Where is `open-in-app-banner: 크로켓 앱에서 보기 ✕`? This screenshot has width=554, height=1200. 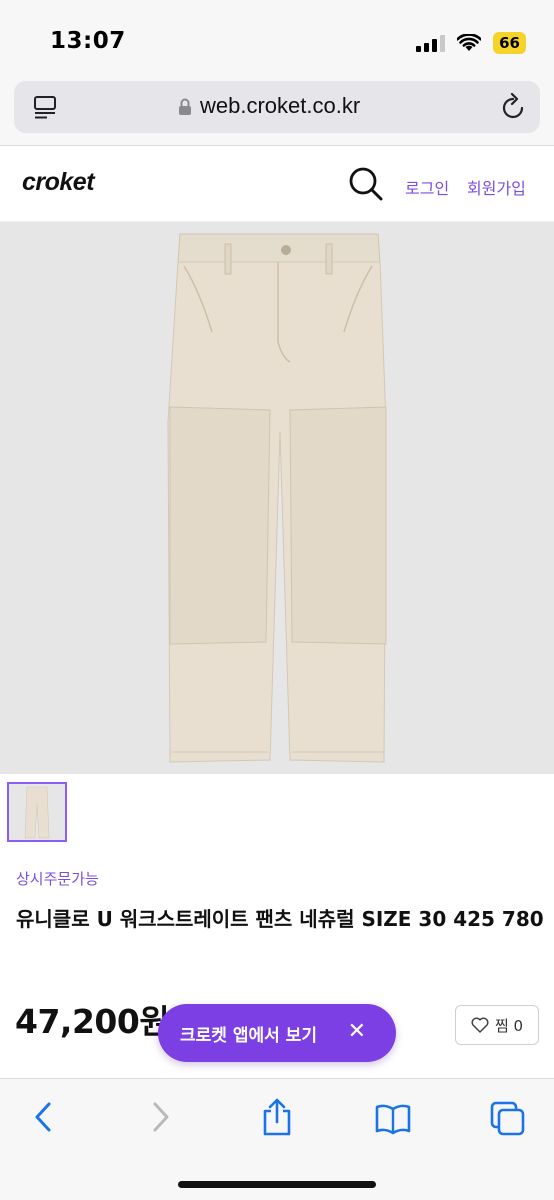 open-in-app-banner: 크로켓 앱에서 보기 ✕ is located at coordinates (277, 1033).